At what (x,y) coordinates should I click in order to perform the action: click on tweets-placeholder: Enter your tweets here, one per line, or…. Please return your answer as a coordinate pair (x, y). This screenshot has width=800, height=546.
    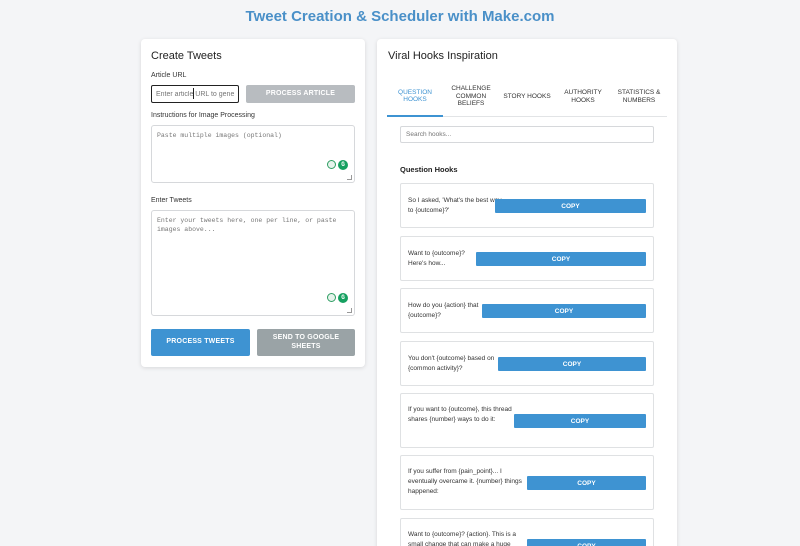
    Looking at the image, I should click on (247, 225).